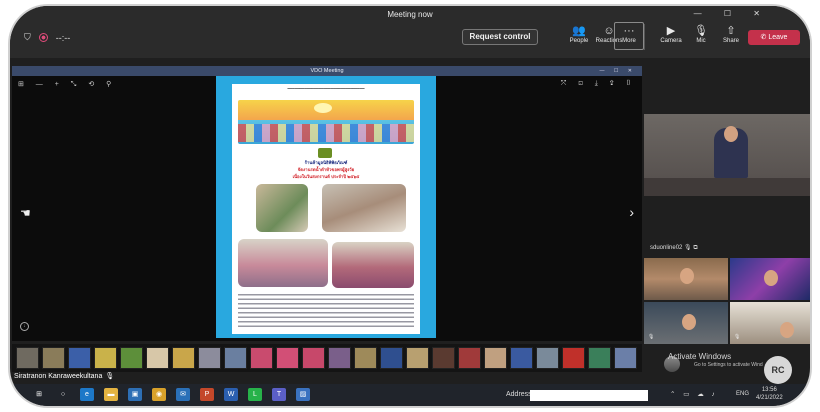 Image resolution: width=820 pixels, height=412 pixels. Describe the element at coordinates (183, 394) in the screenshot. I see `mail-icon: ✉` at that location.